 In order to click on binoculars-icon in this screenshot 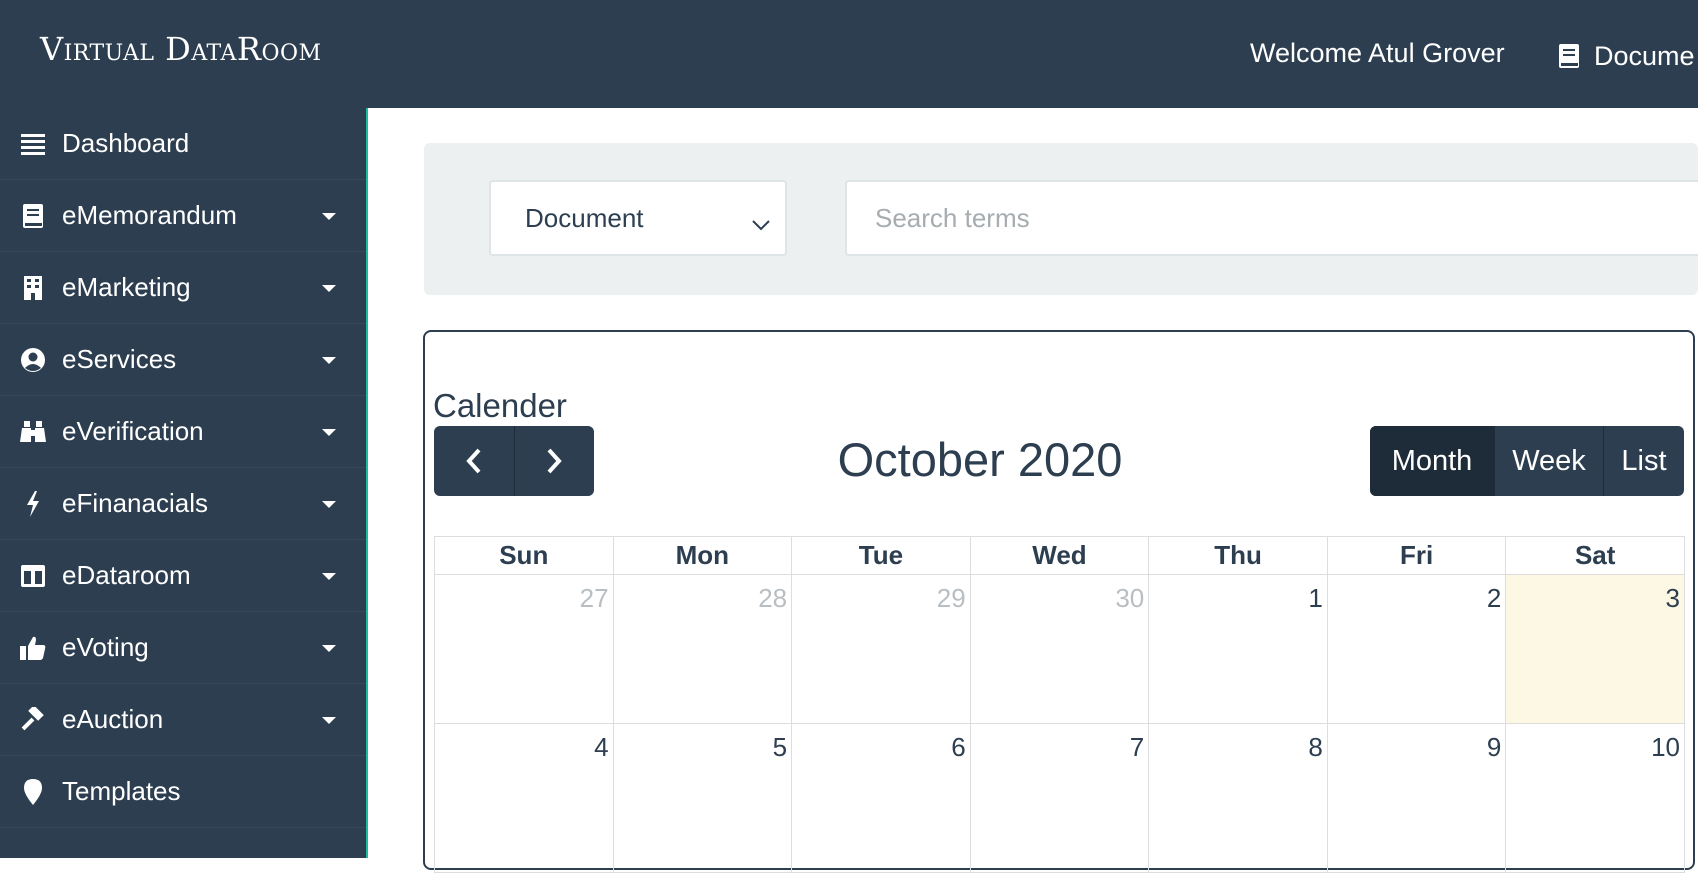, I will do `click(33, 432)`.